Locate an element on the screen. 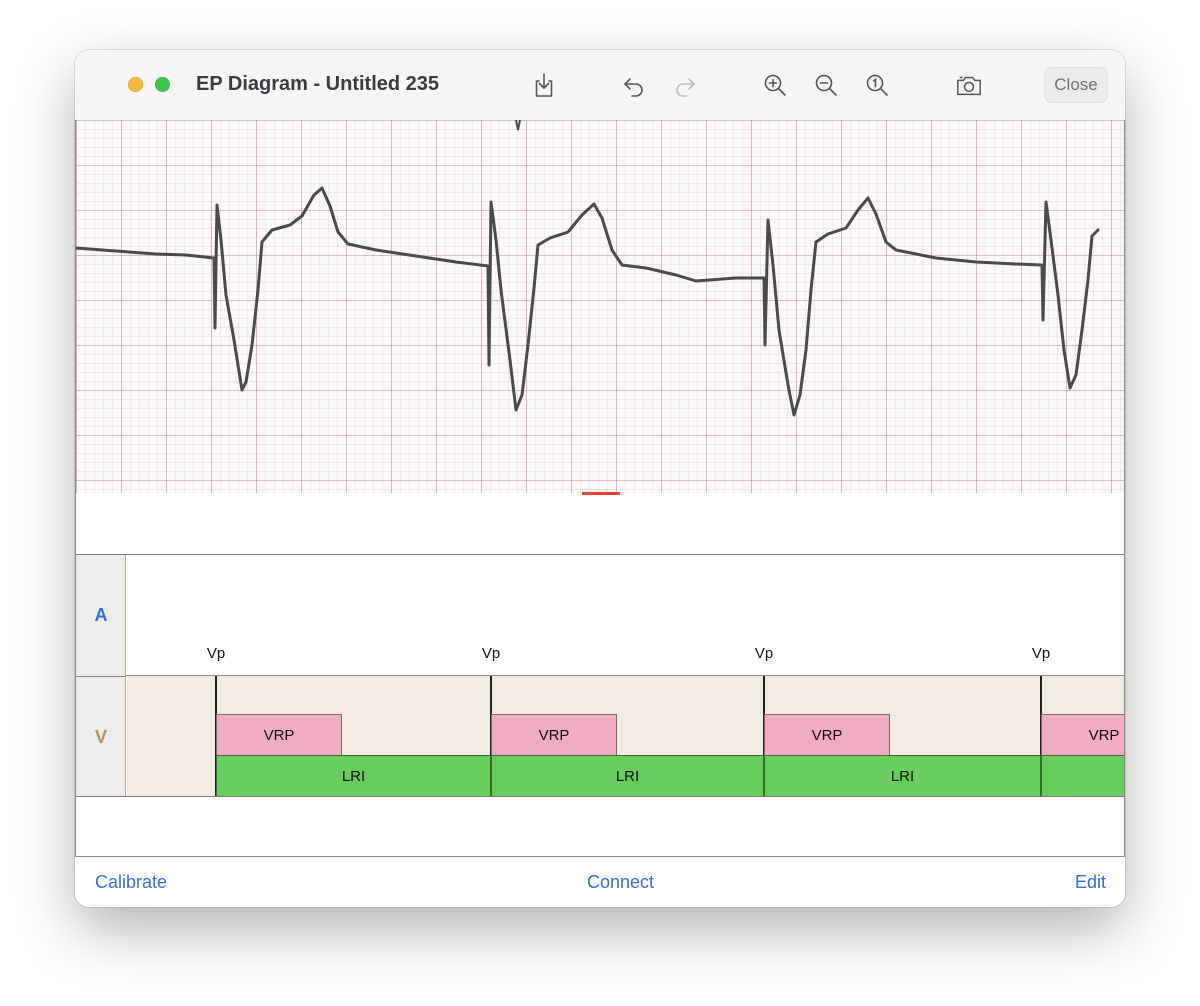 The image size is (1200, 1006). bottom-toolbar: Calibrate Connect Edit is located at coordinates (600, 882).